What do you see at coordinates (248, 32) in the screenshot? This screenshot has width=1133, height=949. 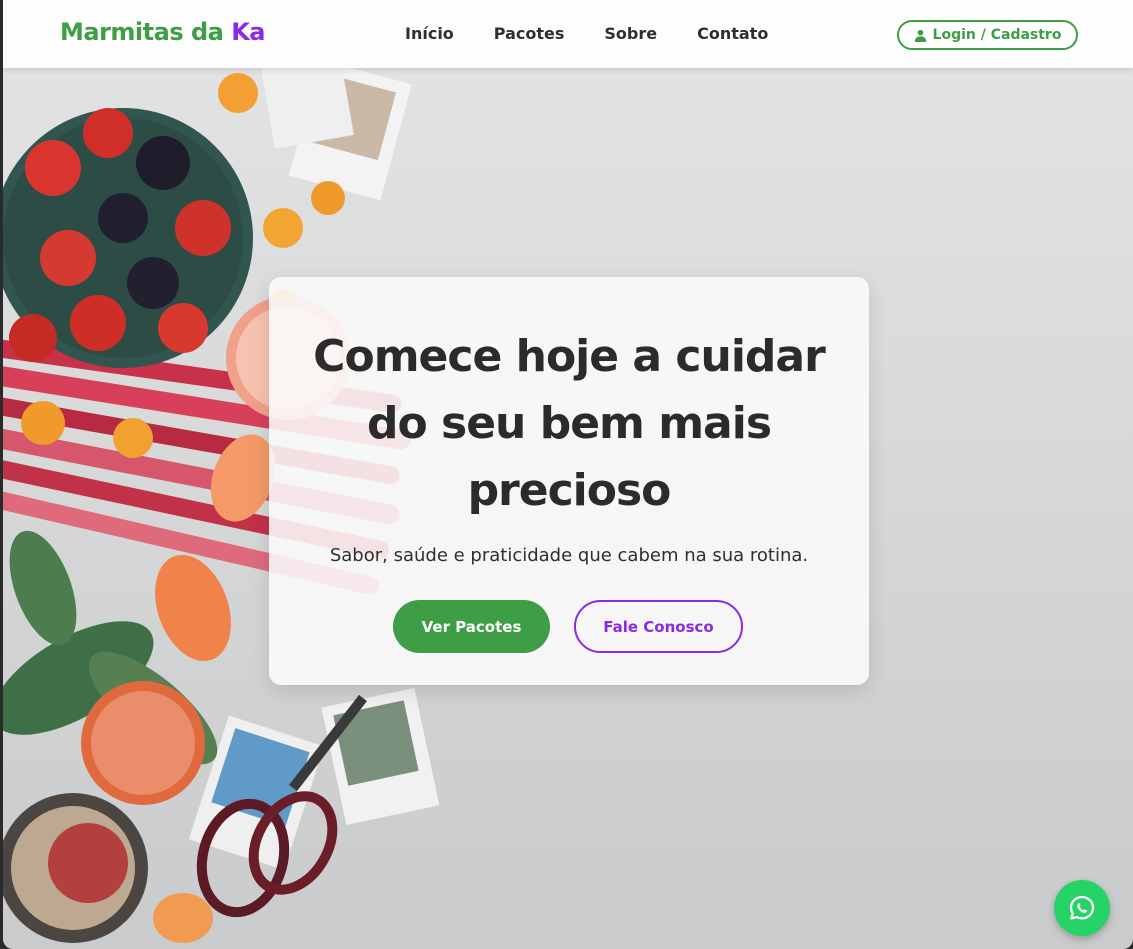 I see `brand-name-accent: Ka` at bounding box center [248, 32].